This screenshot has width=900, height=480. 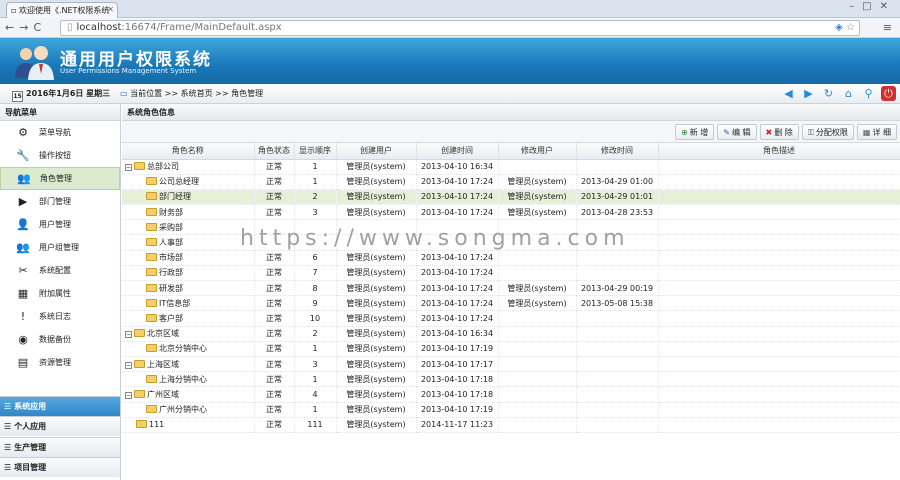 What do you see at coordinates (188, 394) in the screenshot?
I see `role-name-cell: − 广州区域` at bounding box center [188, 394].